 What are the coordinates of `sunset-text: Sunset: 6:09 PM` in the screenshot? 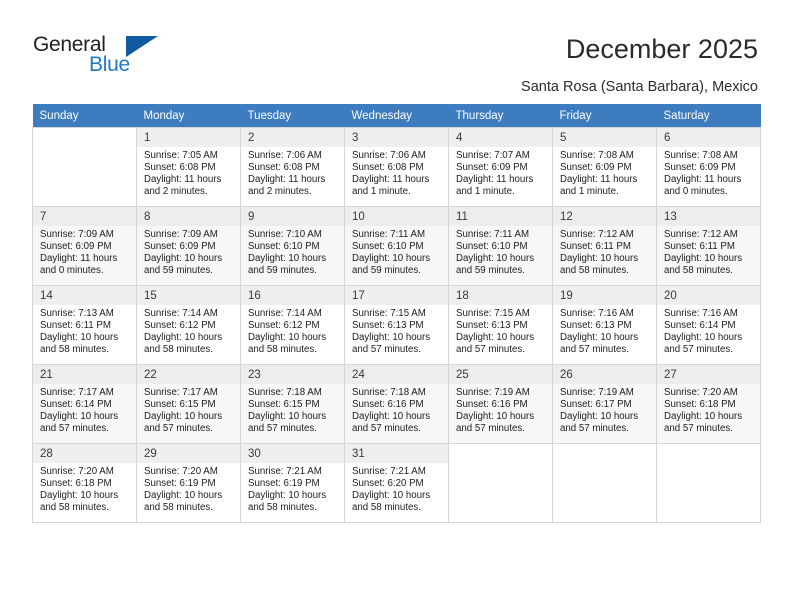 It's located at (700, 168).